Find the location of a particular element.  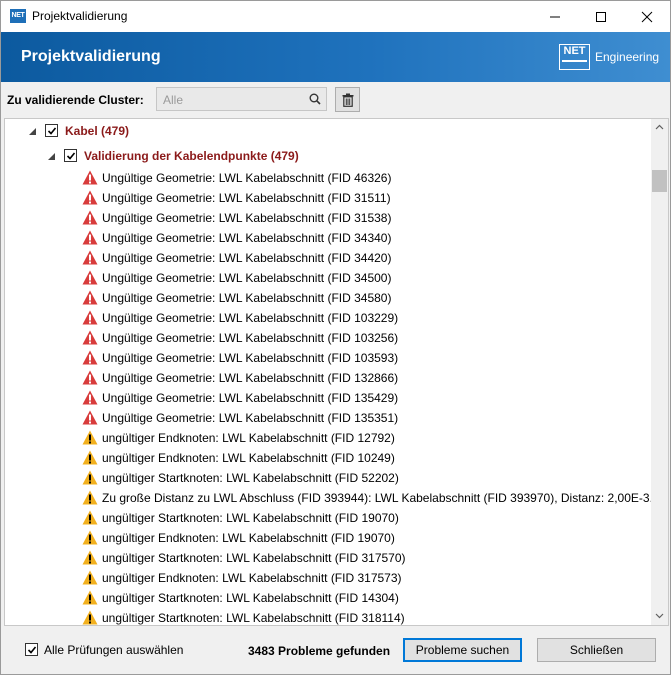

close-icon is located at coordinates (647, 17).